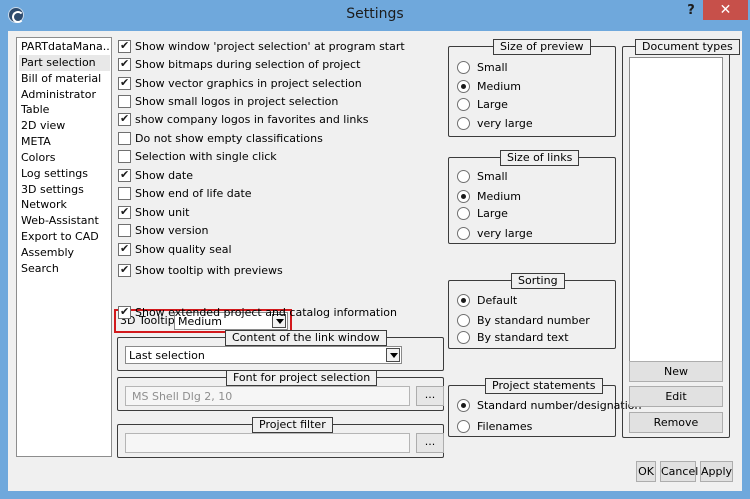  Describe the element at coordinates (64, 79) in the screenshot. I see `nav-item-bill-of-material: Bill of material` at that location.